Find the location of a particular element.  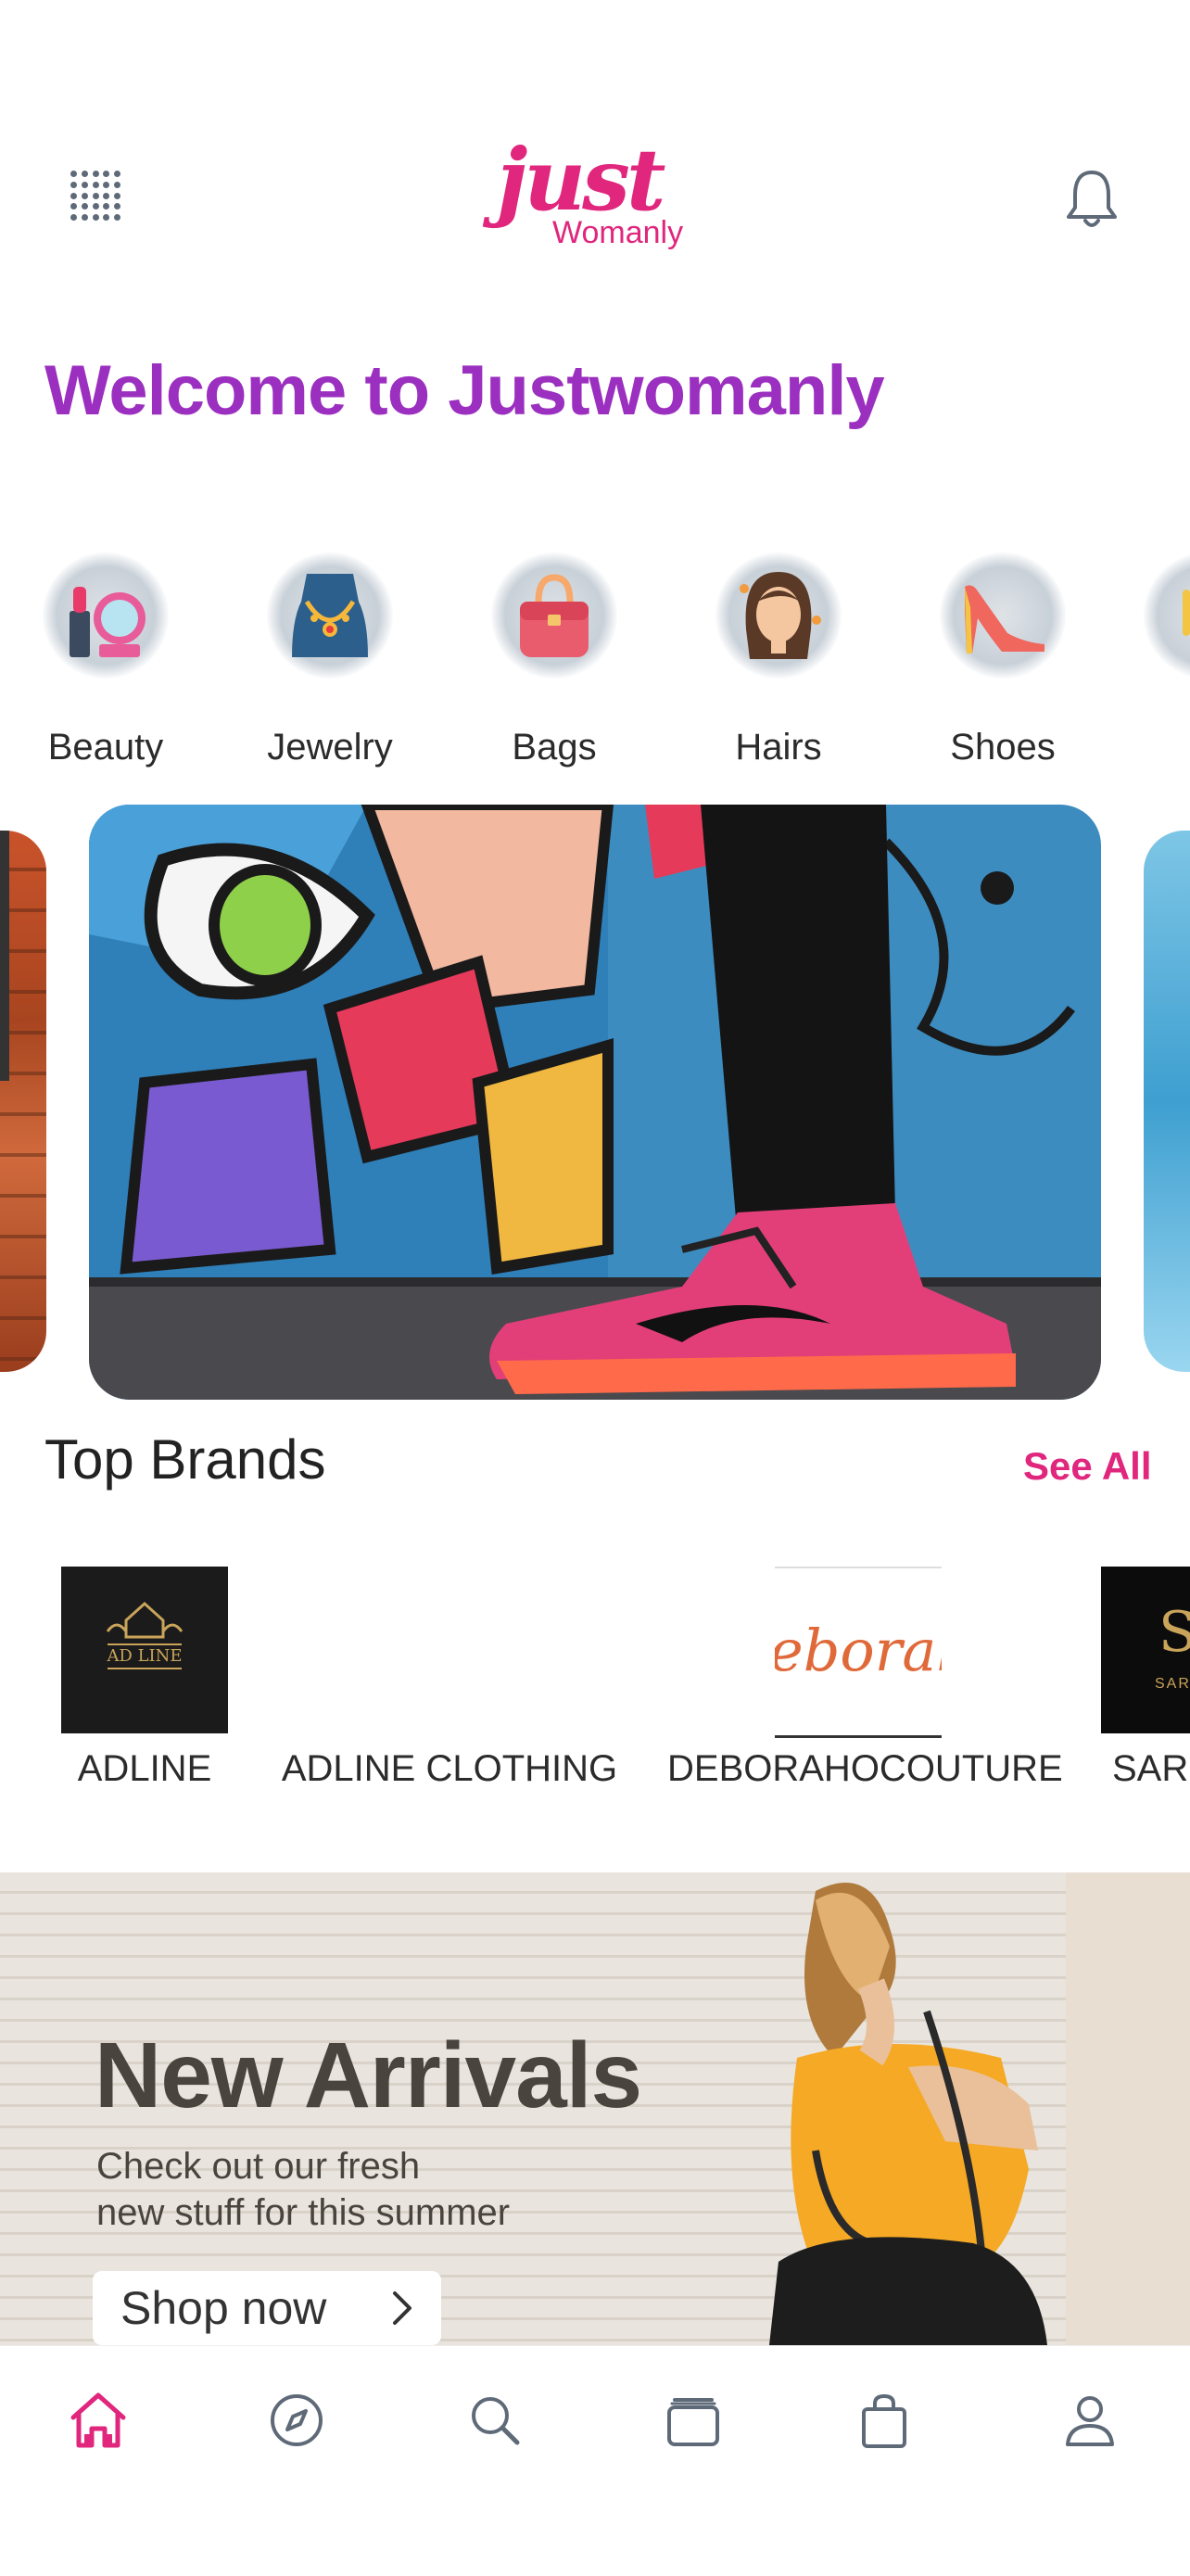

brand-logo-sari: S SARI is located at coordinates (1145, 1650).